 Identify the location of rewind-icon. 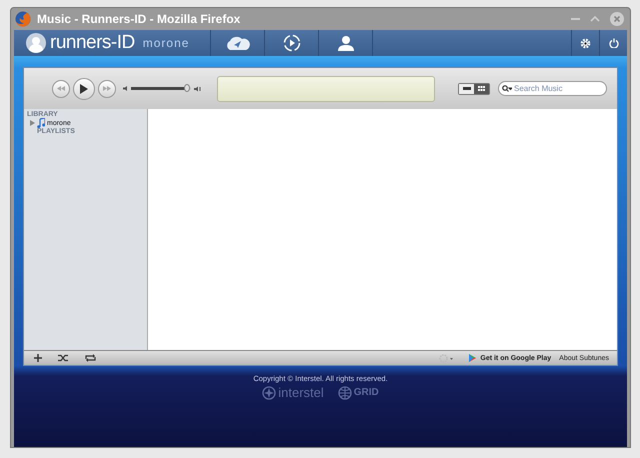
(61, 88).